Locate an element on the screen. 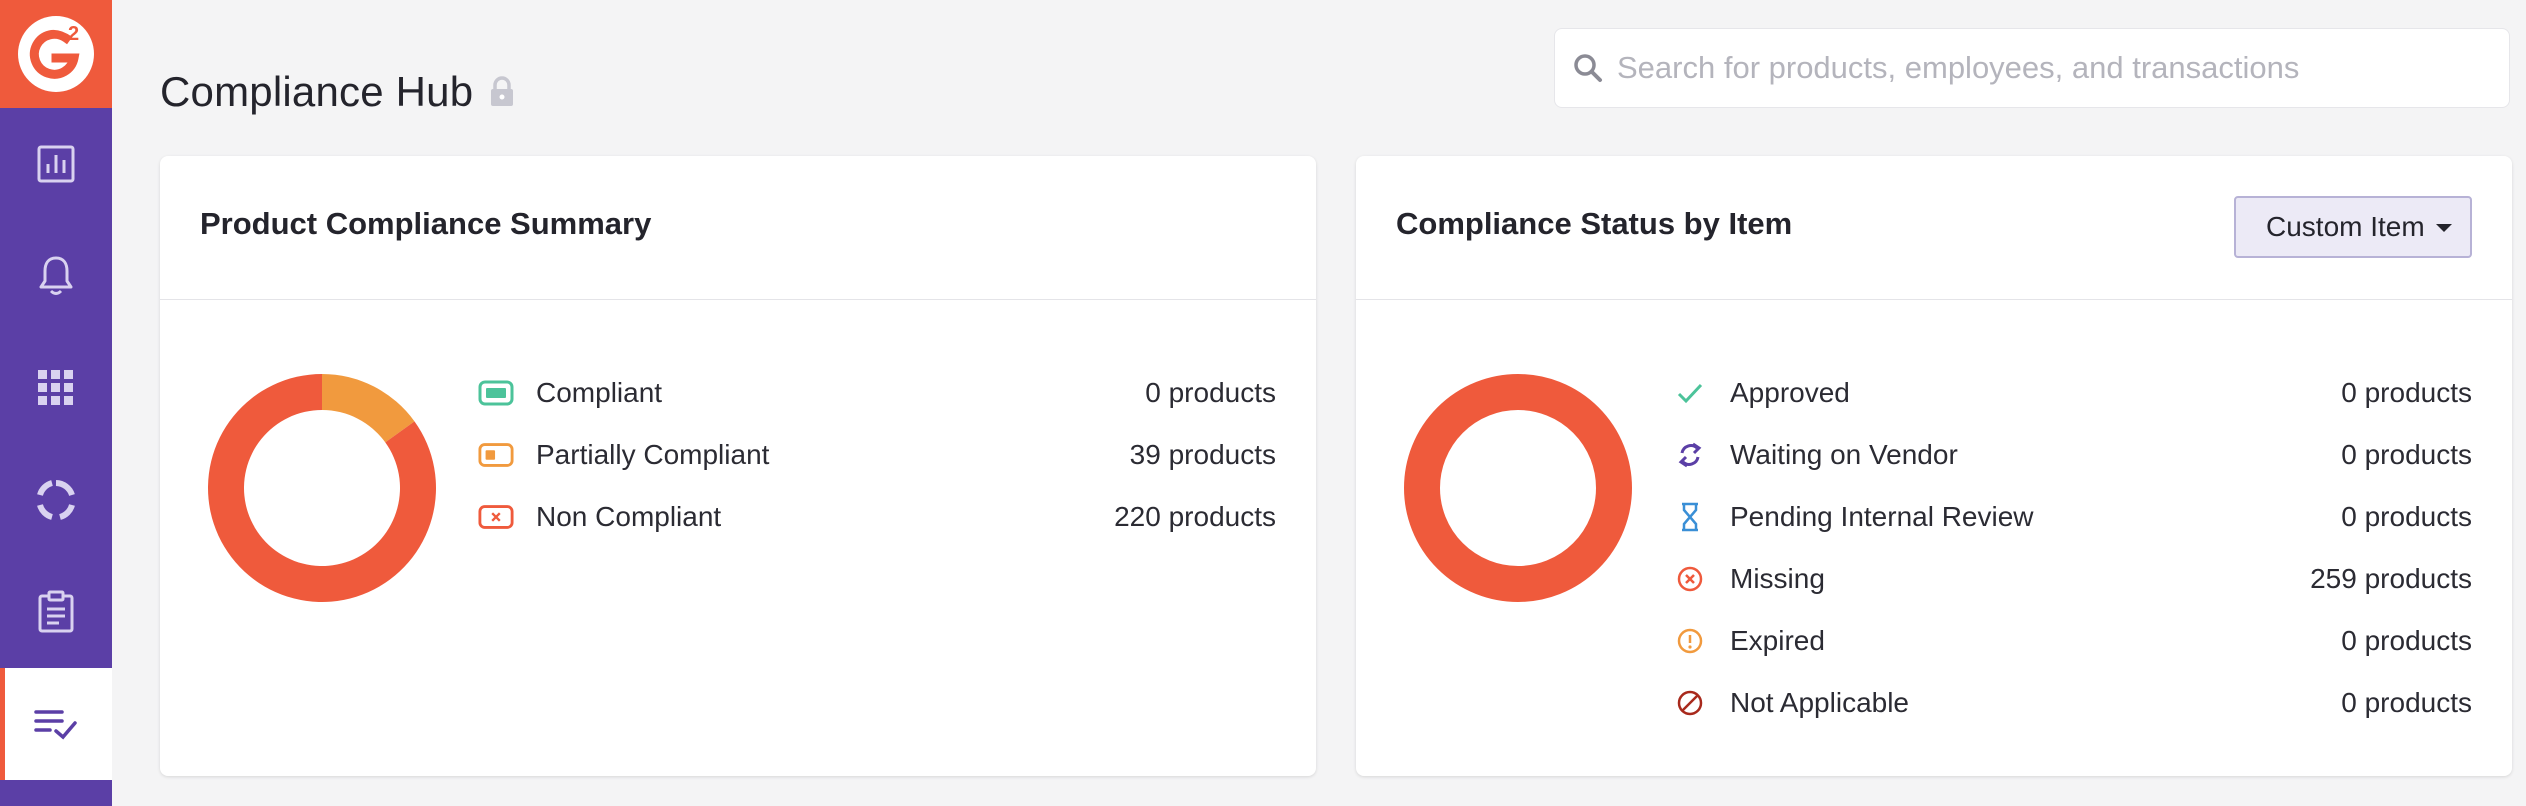  legend-row-approved: Approved 0 products is located at coordinates (2072, 393).